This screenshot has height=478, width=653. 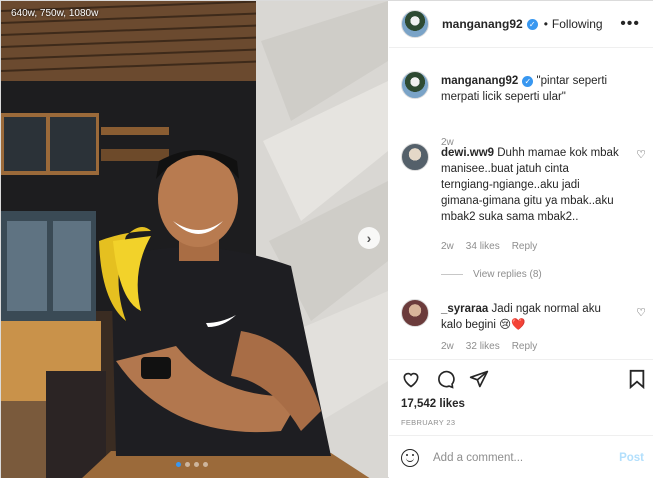 What do you see at coordinates (482, 24) in the screenshot?
I see `author-username: manganang92` at bounding box center [482, 24].